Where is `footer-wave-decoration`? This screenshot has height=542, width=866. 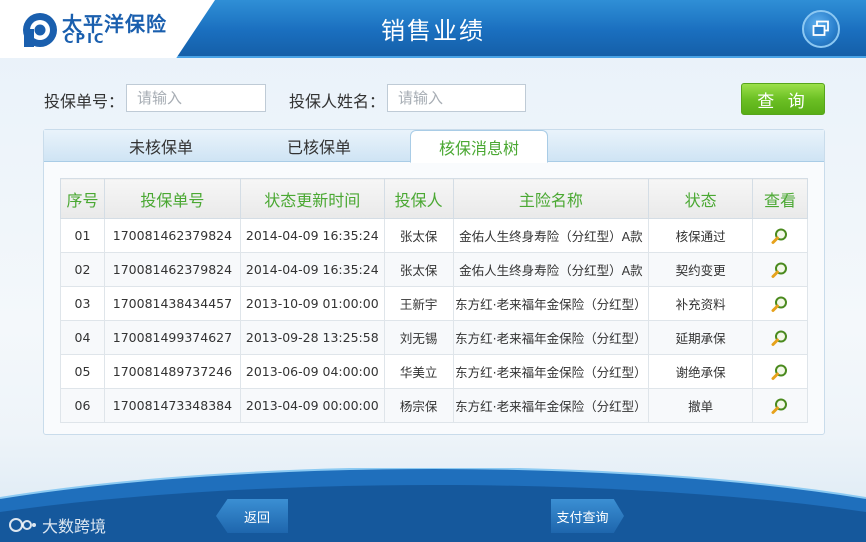
footer-wave-decoration is located at coordinates (433, 505).